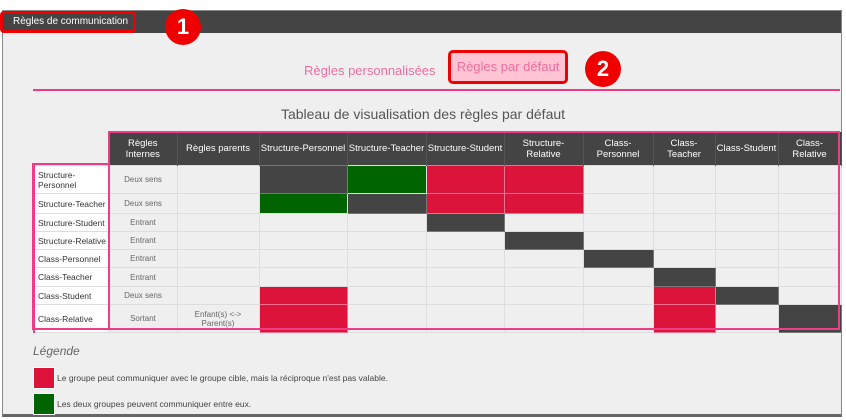 This screenshot has width=846, height=420. I want to click on column-header: Structure-Student, so click(465, 149).